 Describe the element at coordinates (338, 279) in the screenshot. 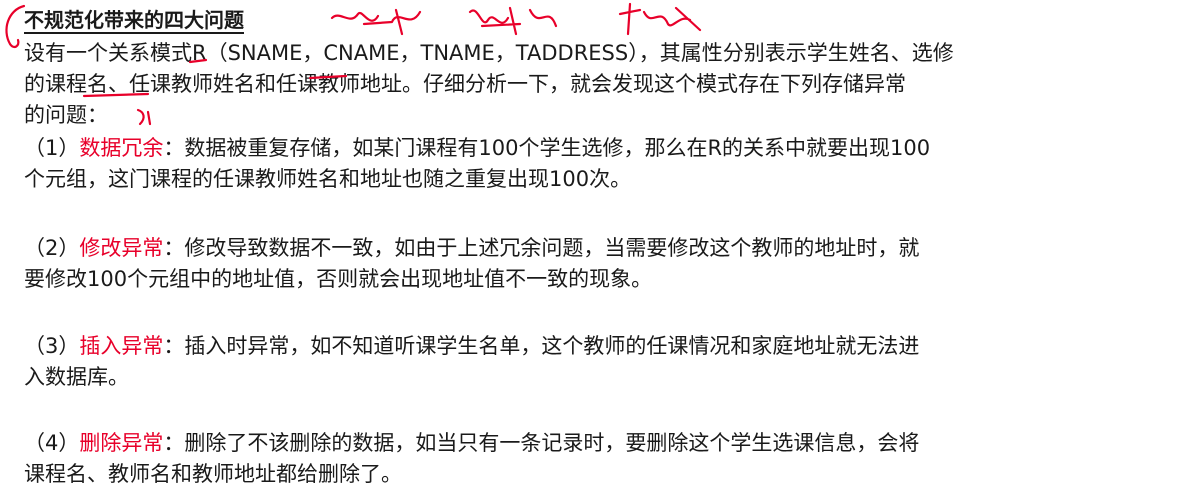

I see `problem-line-continued: 要修改100个元组中的地址值，否则就会出现地址值不一致的现象。` at that location.